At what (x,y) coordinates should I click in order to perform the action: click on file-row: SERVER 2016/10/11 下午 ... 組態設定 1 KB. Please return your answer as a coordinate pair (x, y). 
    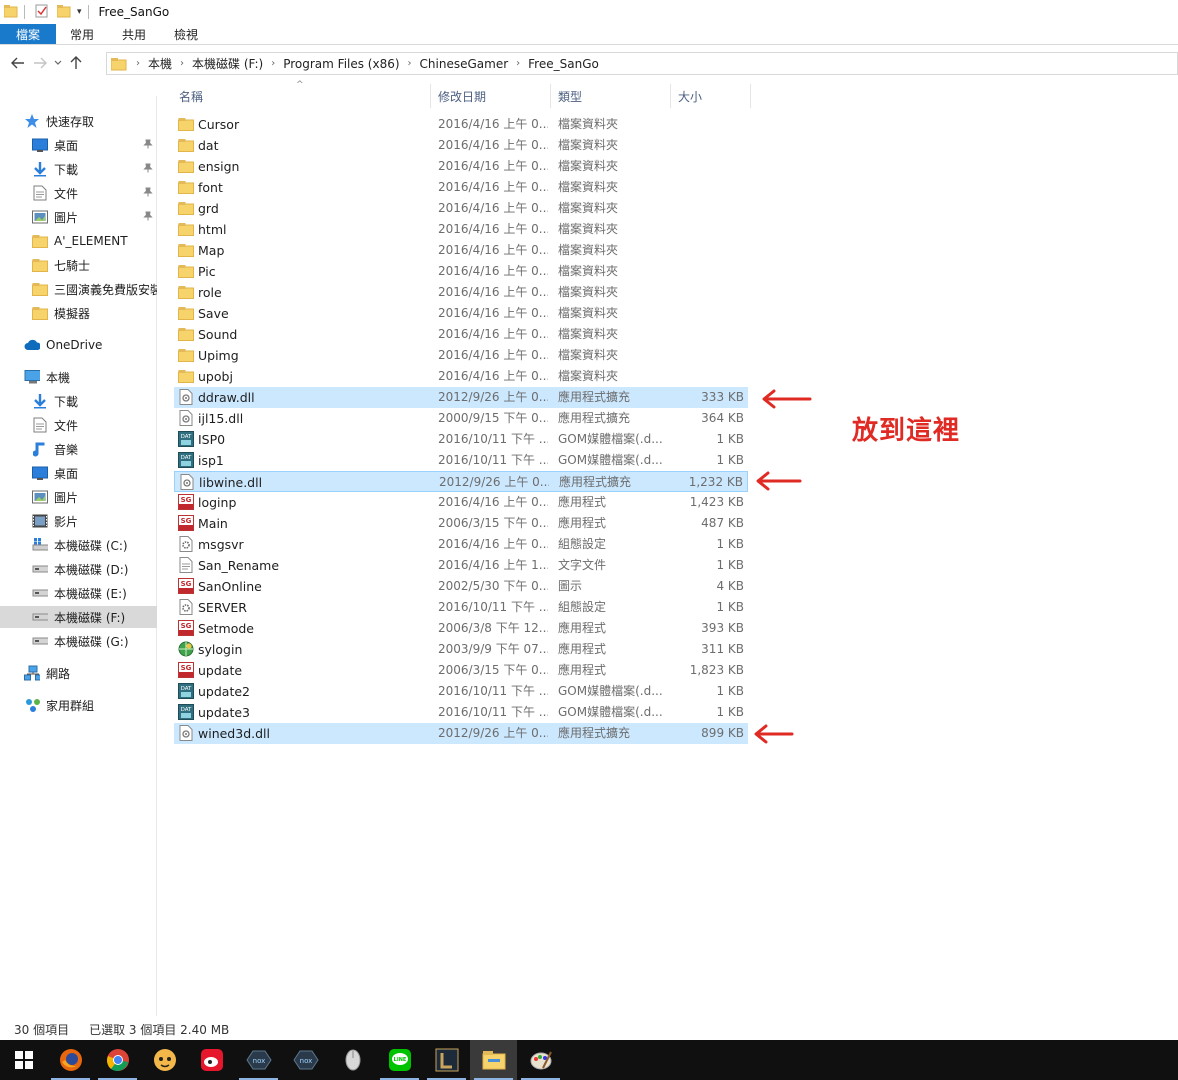
    Looking at the image, I should click on (461, 607).